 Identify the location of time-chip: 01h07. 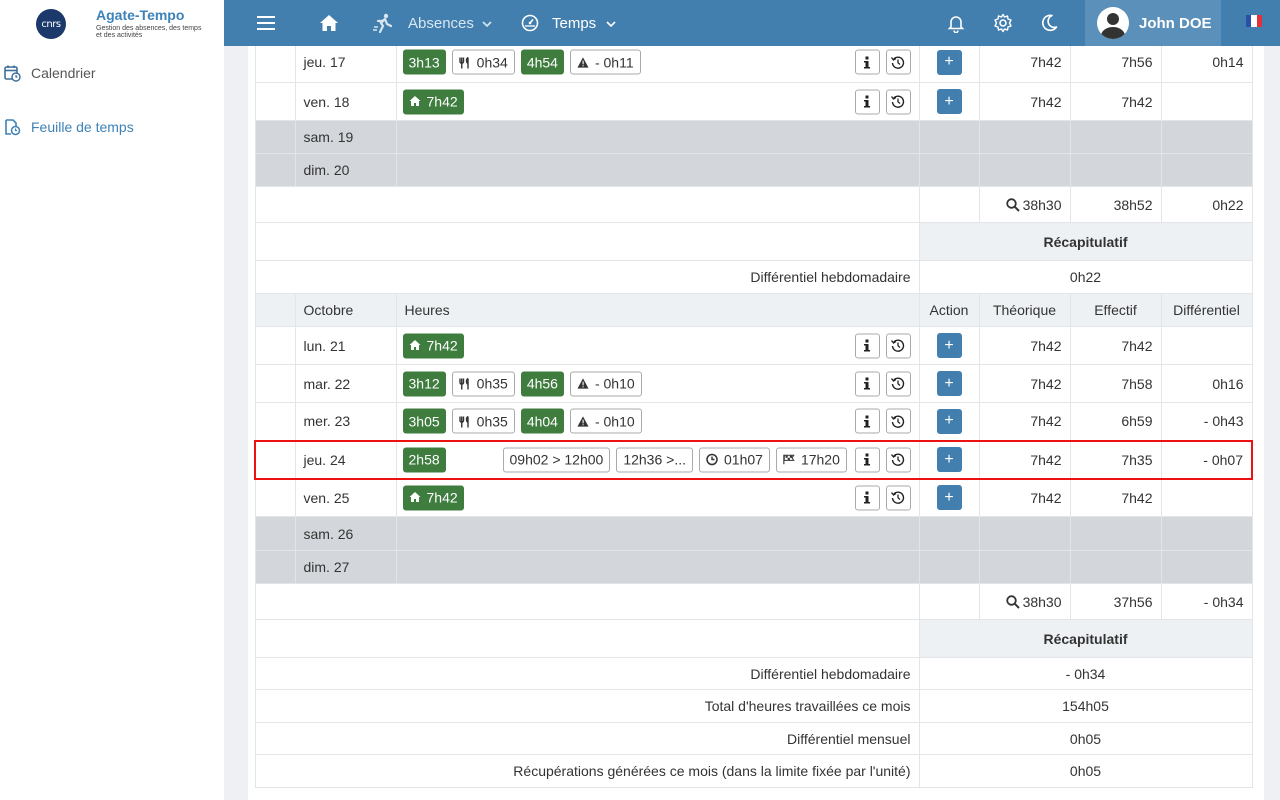
(734, 459).